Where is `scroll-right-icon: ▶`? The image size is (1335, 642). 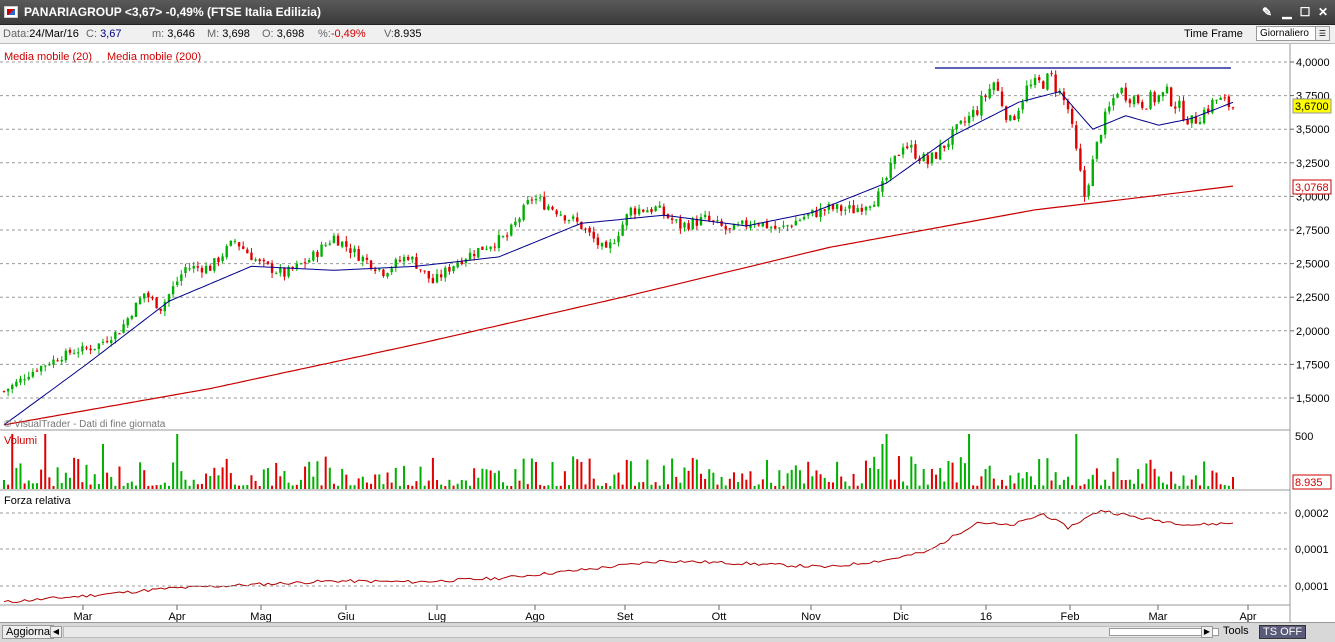
scroll-right-icon: ▶ is located at coordinates (1207, 632).